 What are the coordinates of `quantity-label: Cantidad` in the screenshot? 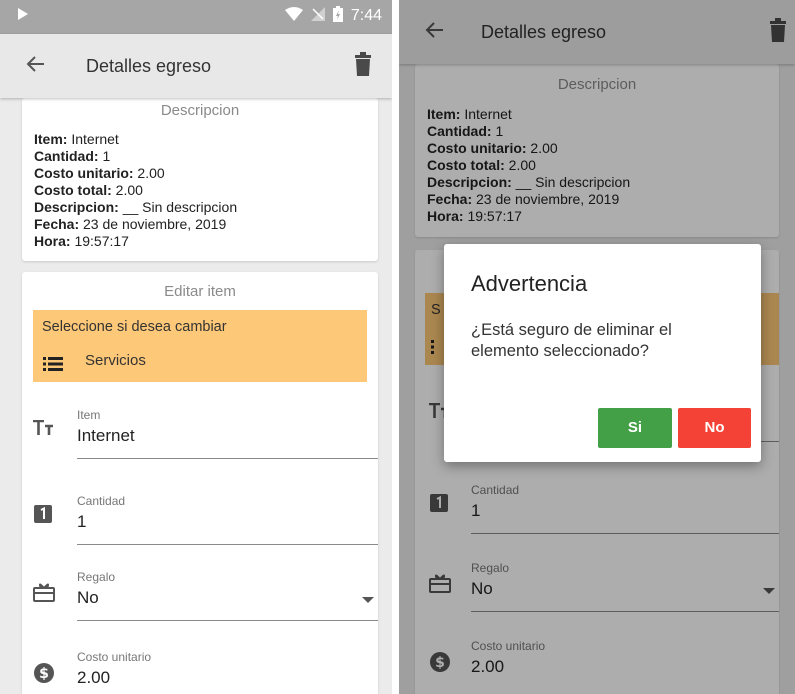 It's located at (101, 501).